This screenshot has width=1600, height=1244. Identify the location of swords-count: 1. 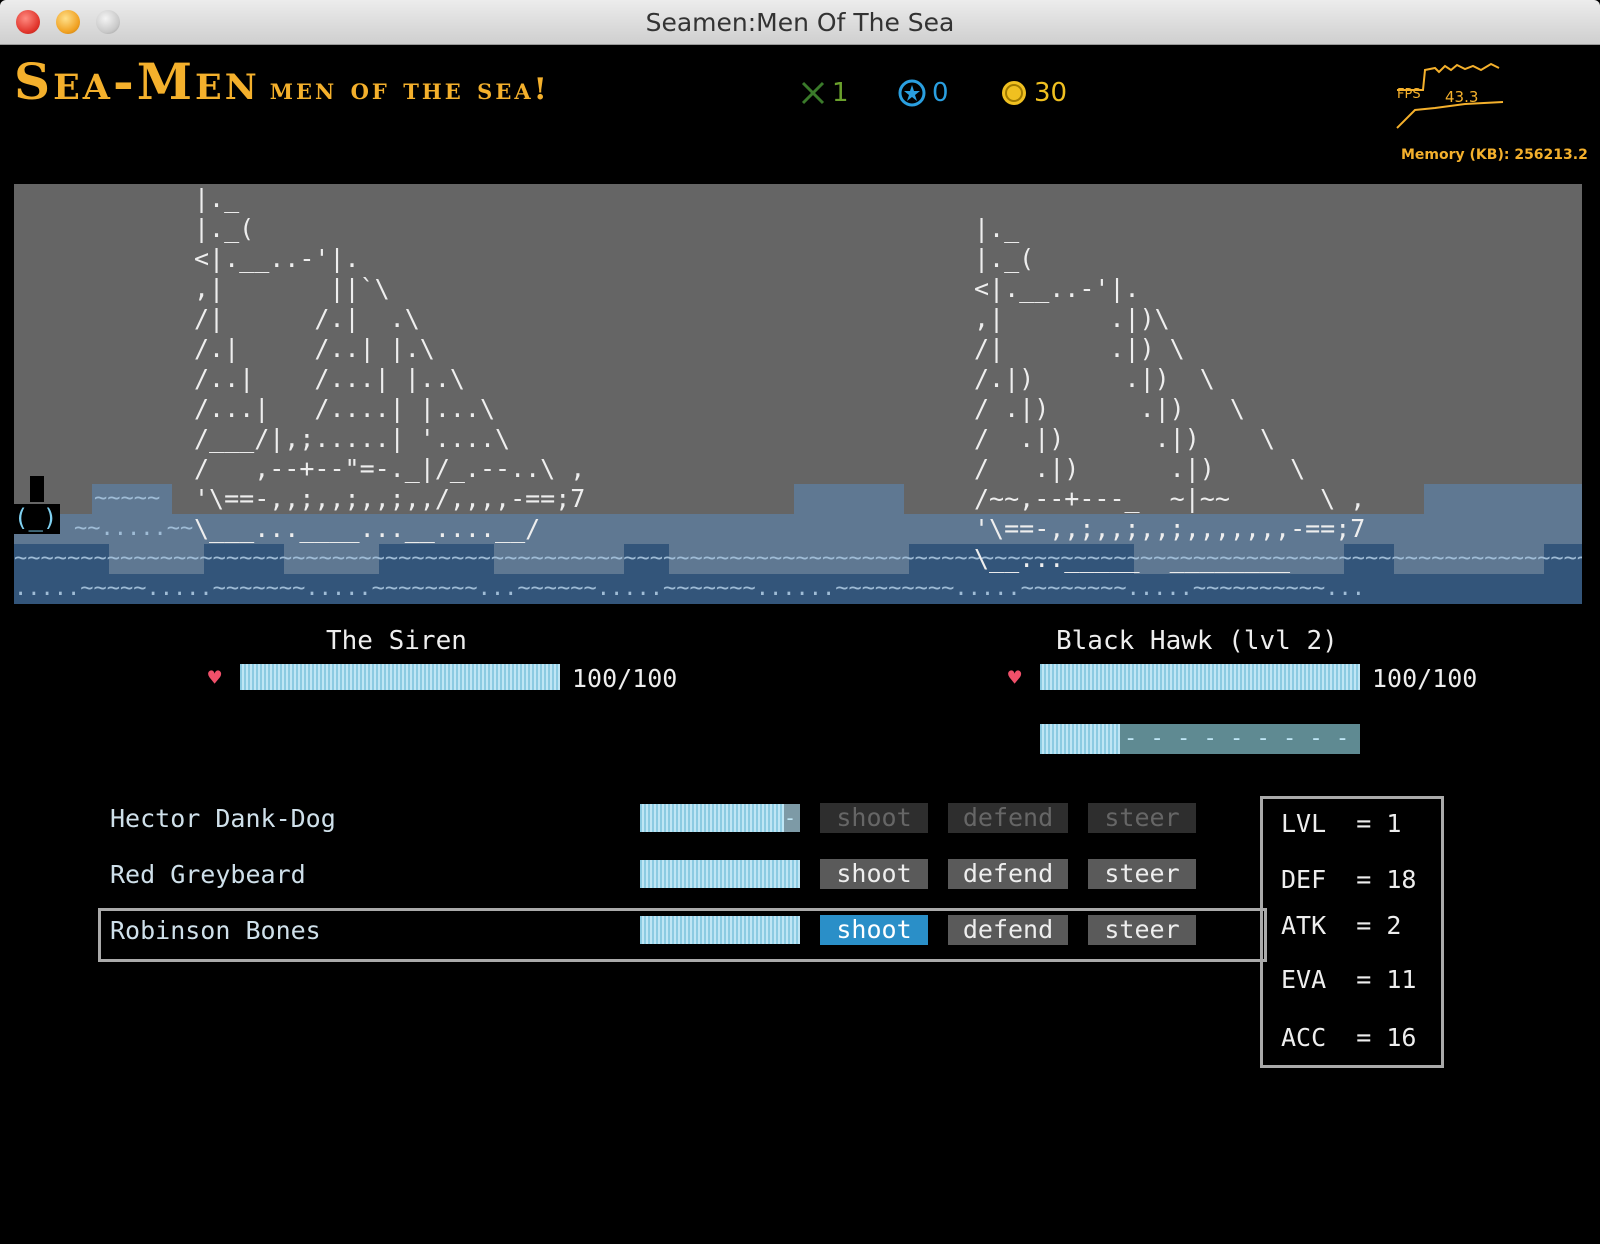
(840, 93).